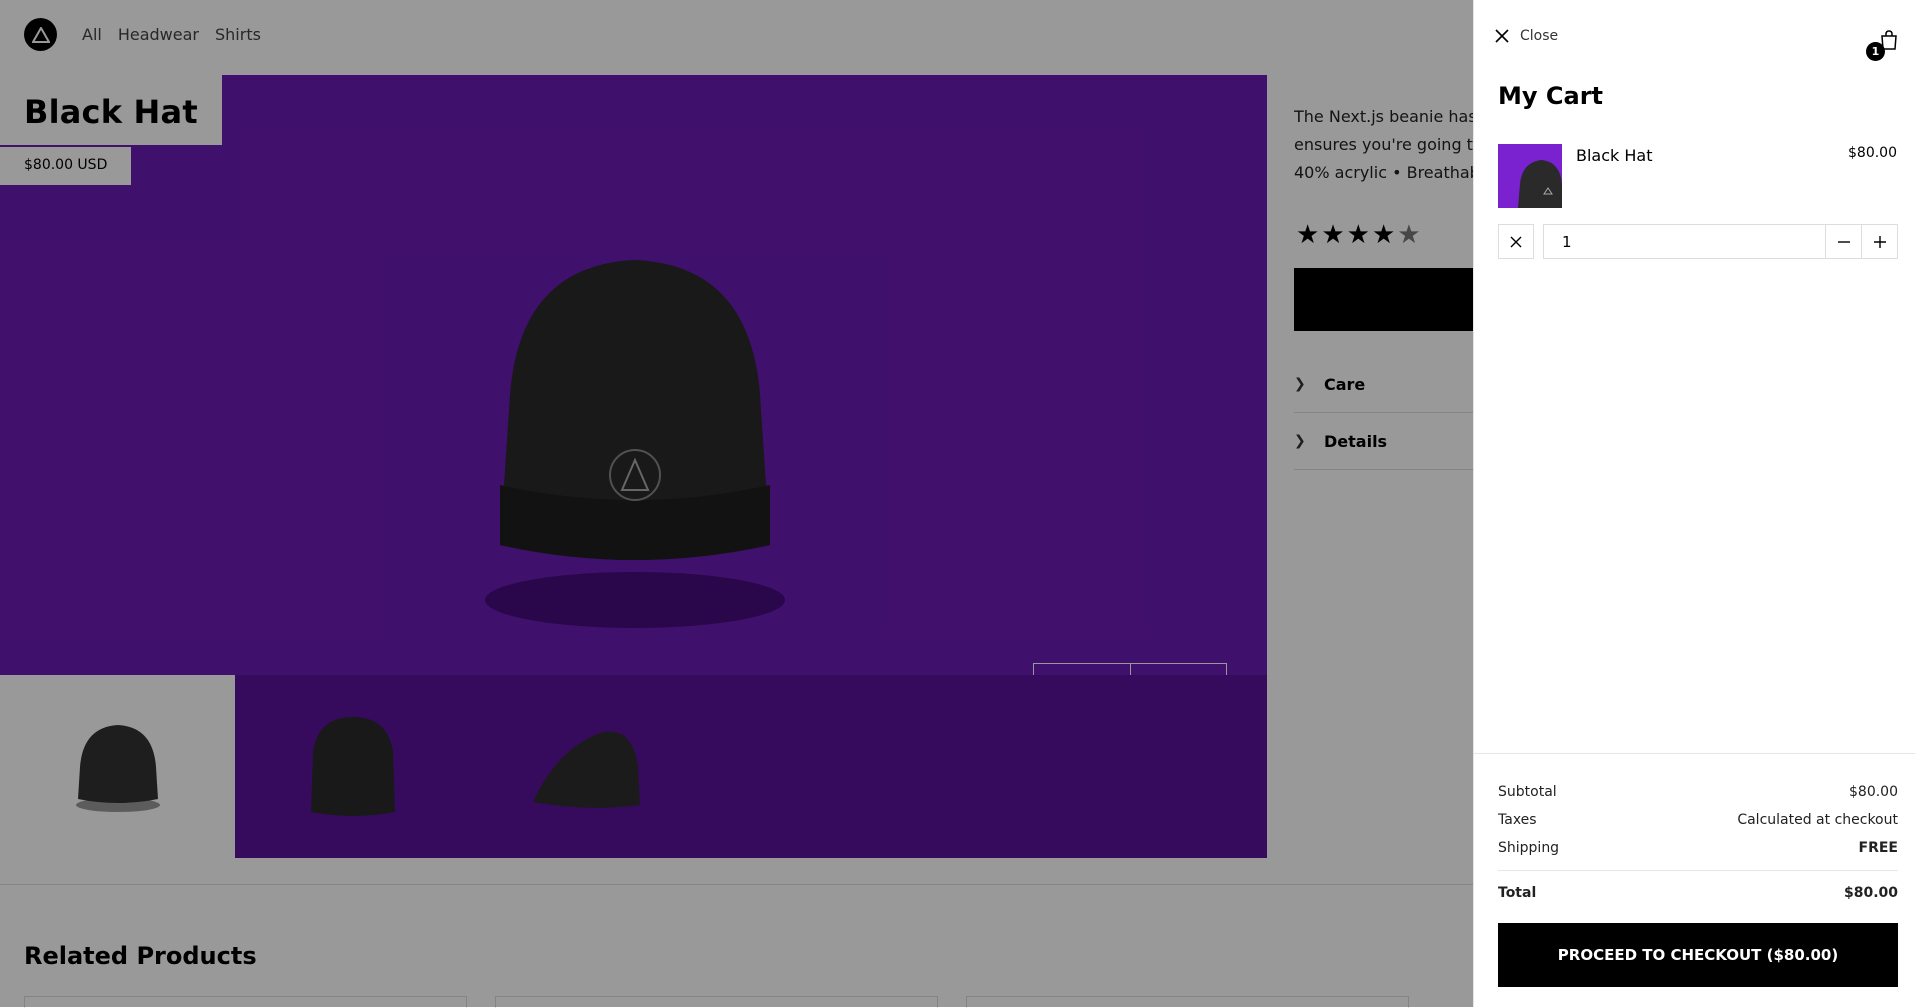  Describe the element at coordinates (1698, 893) in the screenshot. I see `total-row: Total $80.00` at that location.